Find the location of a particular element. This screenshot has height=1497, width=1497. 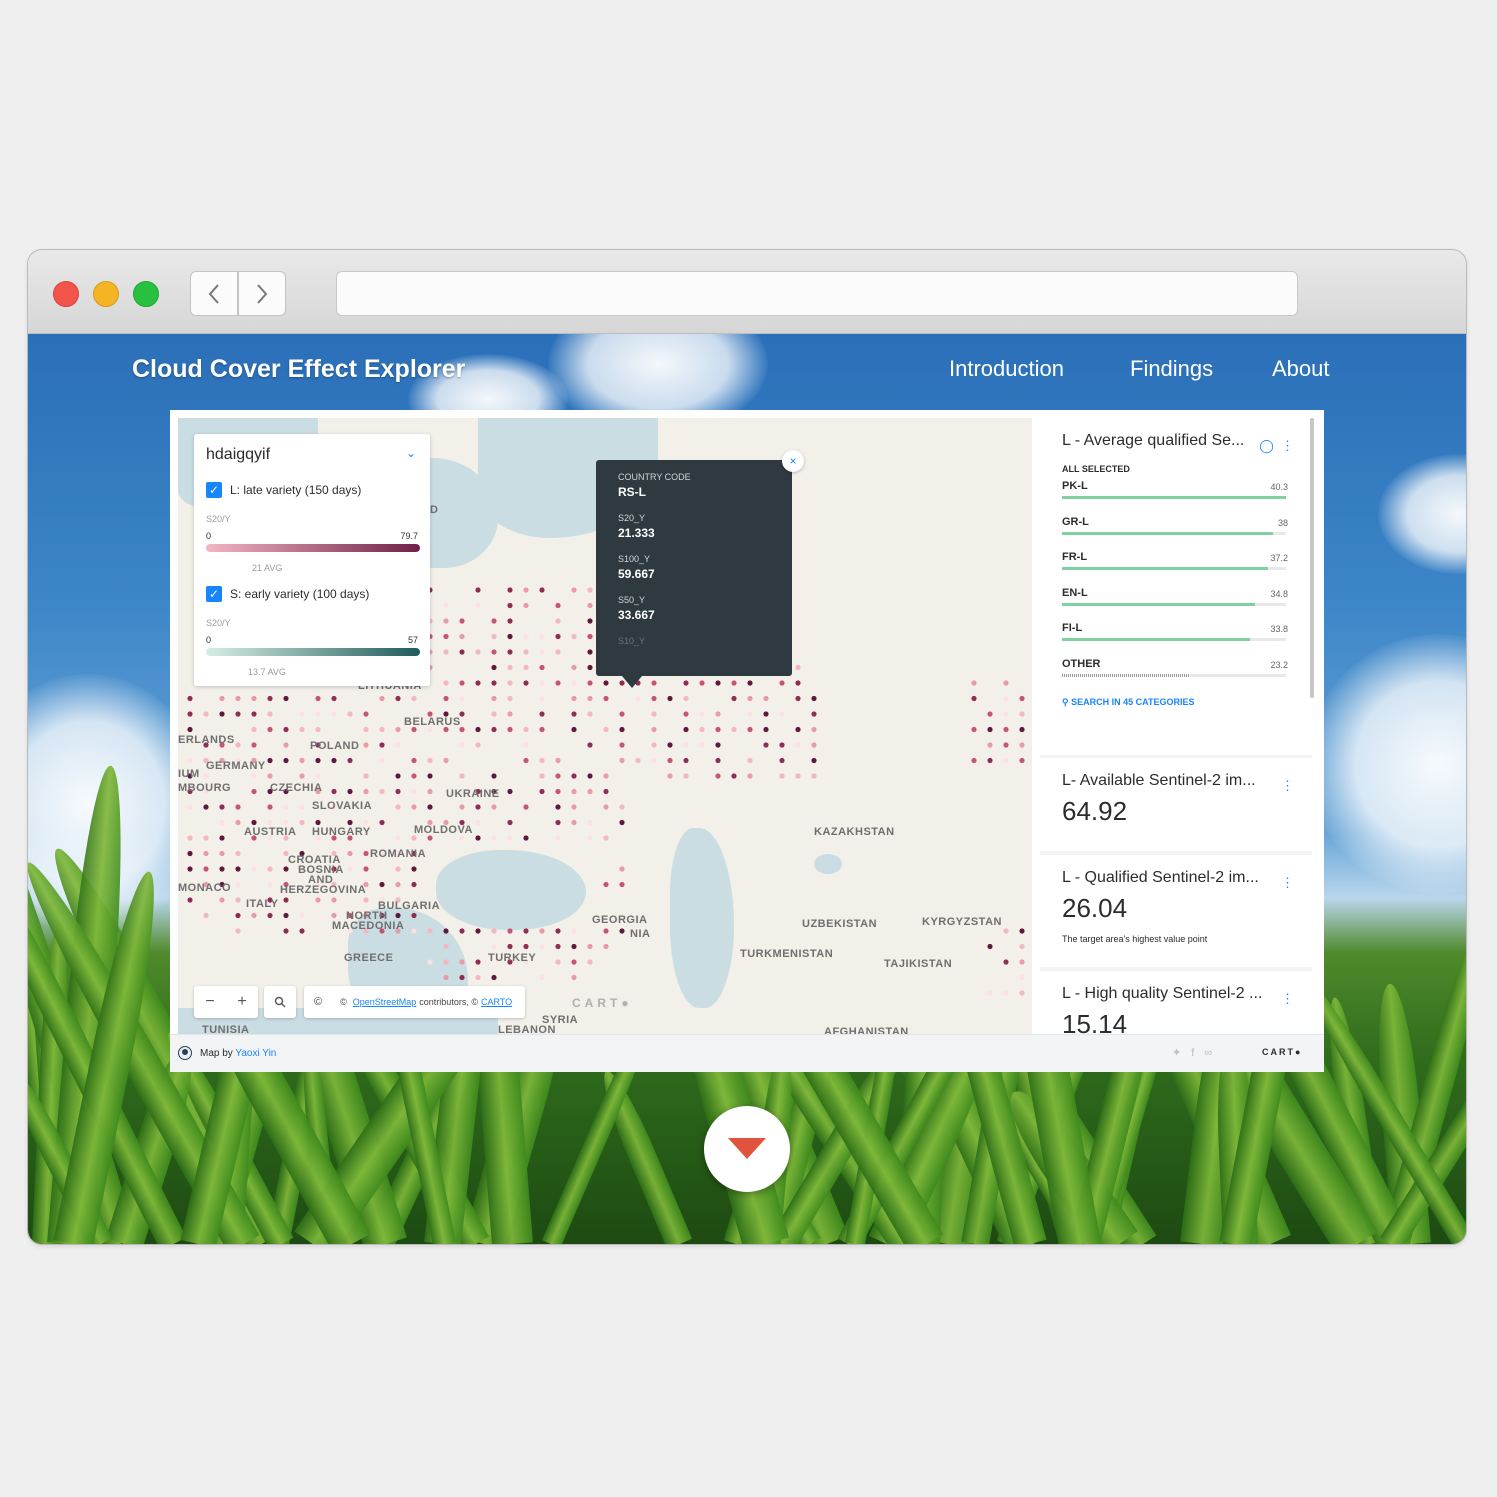

nav-introduction: Introduction is located at coordinates (1006, 369).